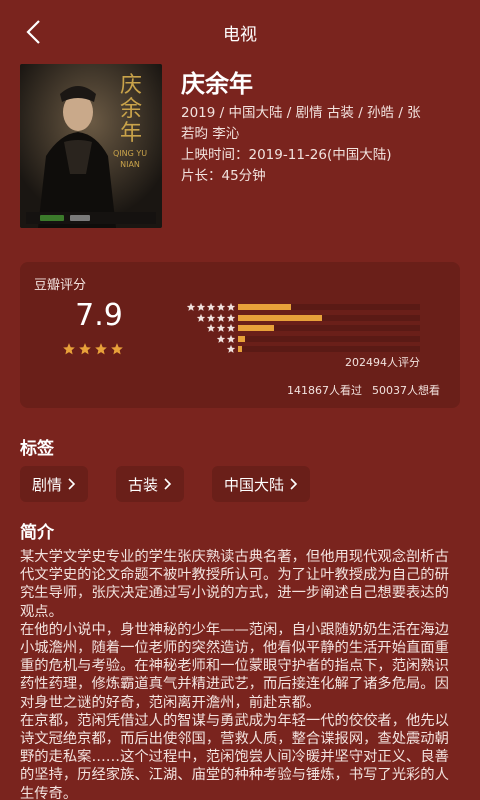 The height and width of the screenshot is (800, 480). What do you see at coordinates (93, 349) in the screenshot?
I see `rating-stars` at bounding box center [93, 349].